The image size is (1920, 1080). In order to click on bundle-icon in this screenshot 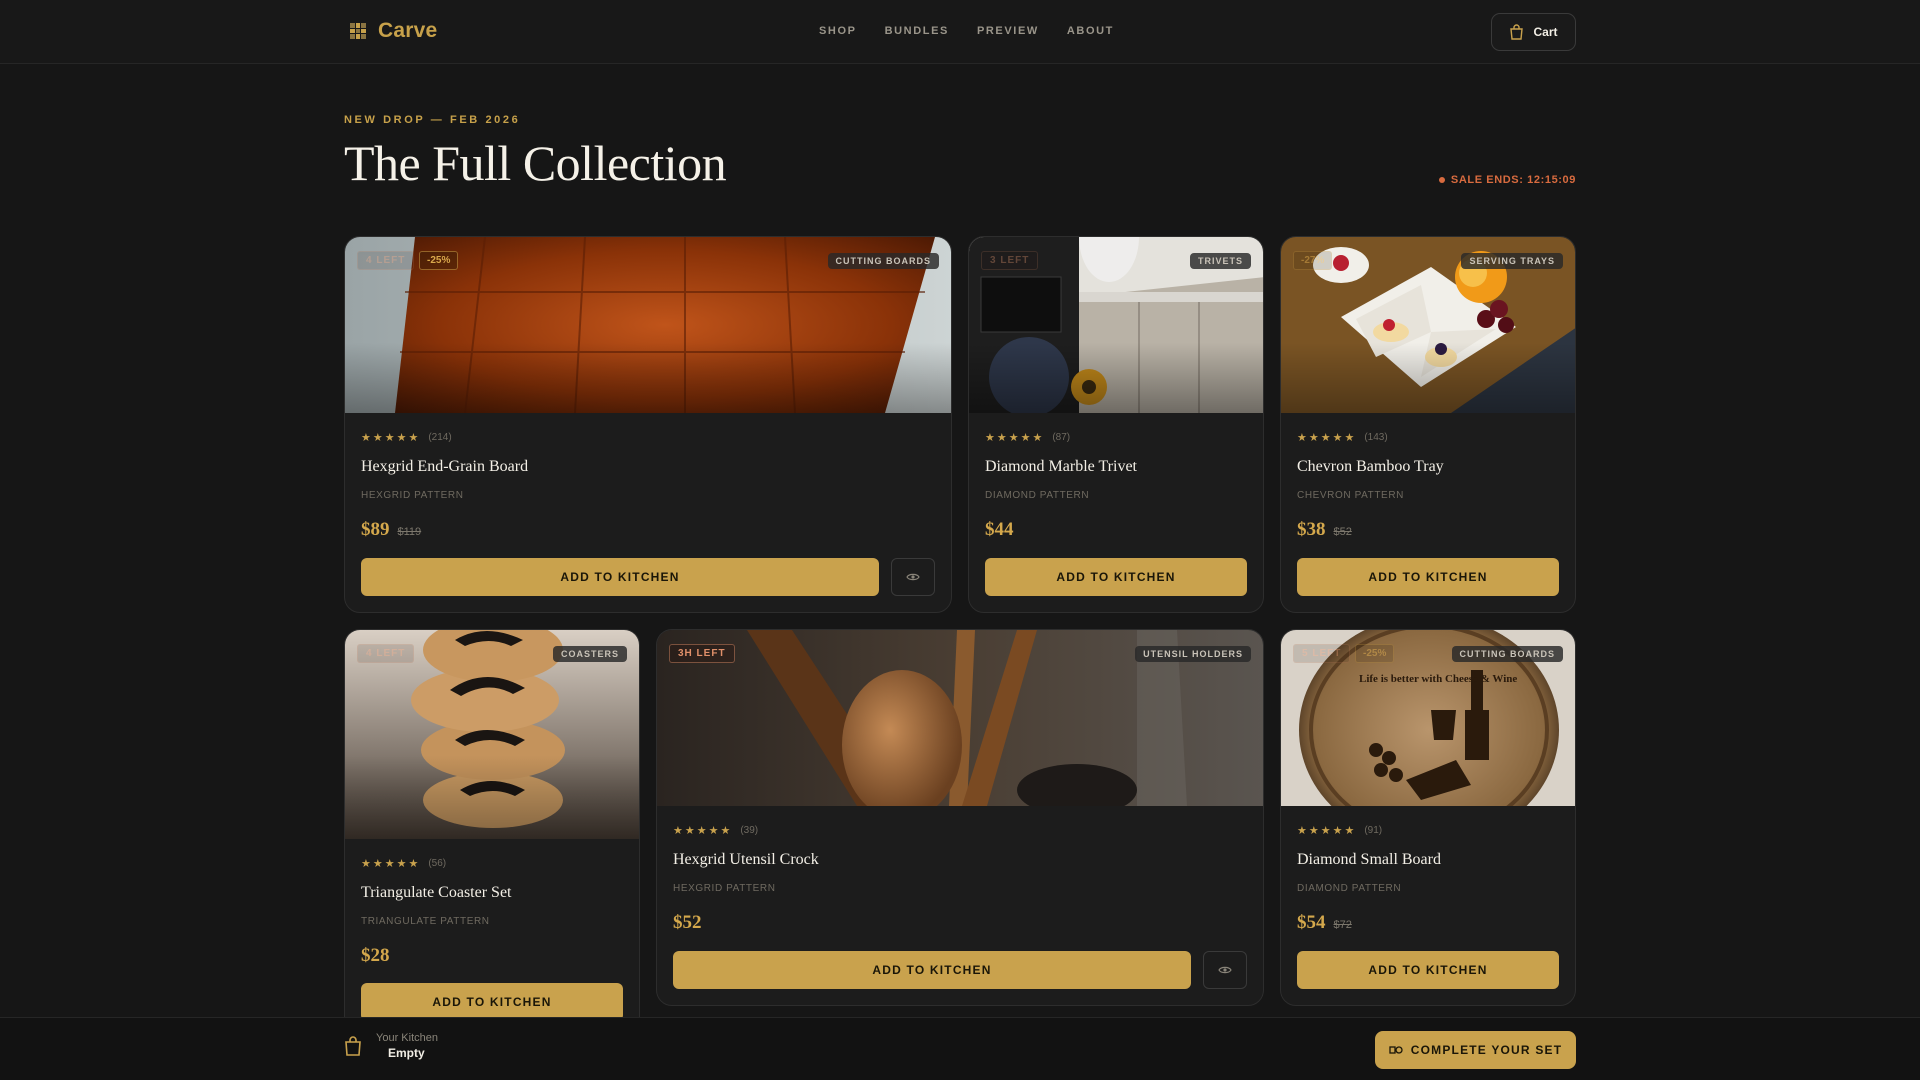, I will do `click(1396, 1050)`.